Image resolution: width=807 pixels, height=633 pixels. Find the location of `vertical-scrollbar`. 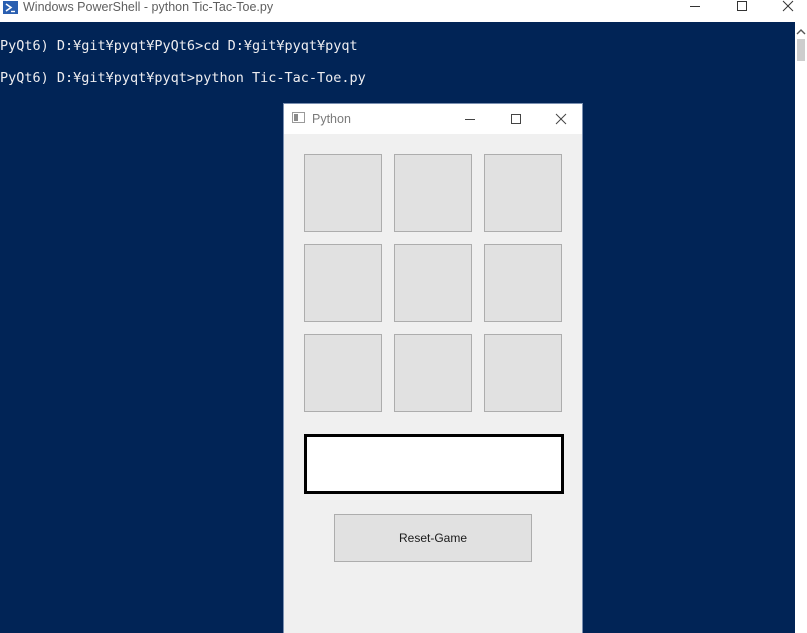

vertical-scrollbar is located at coordinates (801, 327).